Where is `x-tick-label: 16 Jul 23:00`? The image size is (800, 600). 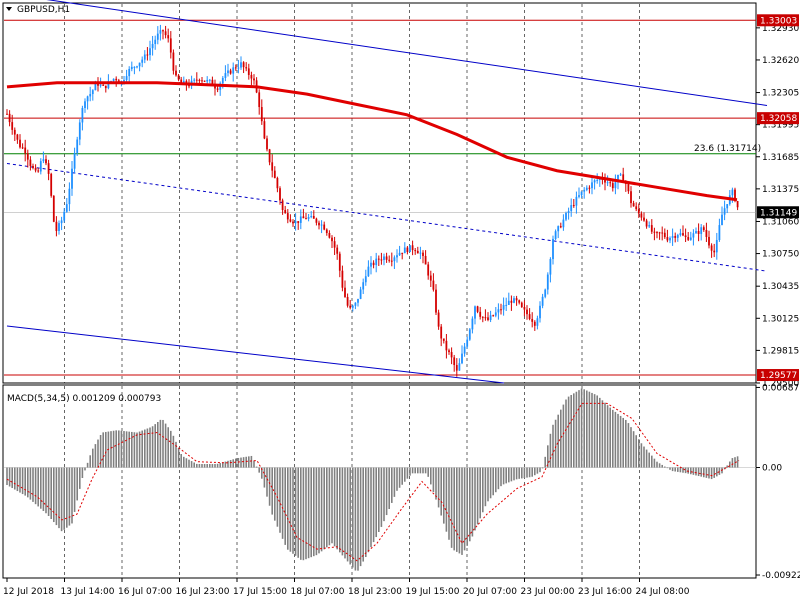 x-tick-label: 16 Jul 23:00 is located at coordinates (203, 592).